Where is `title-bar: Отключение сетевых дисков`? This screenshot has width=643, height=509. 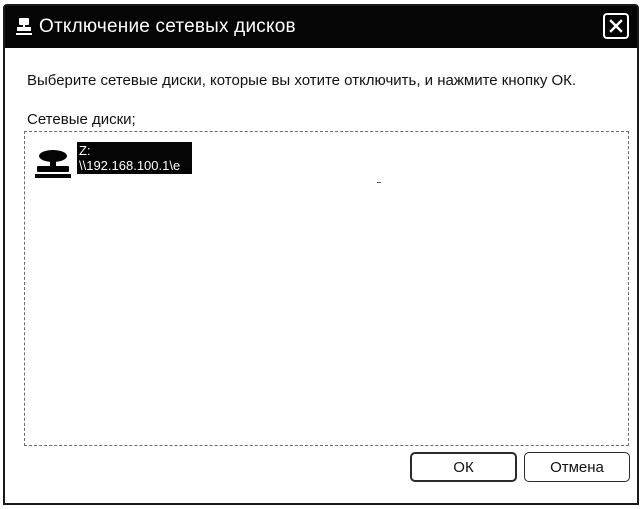
title-bar: Отключение сетевых дисков is located at coordinates (321, 27).